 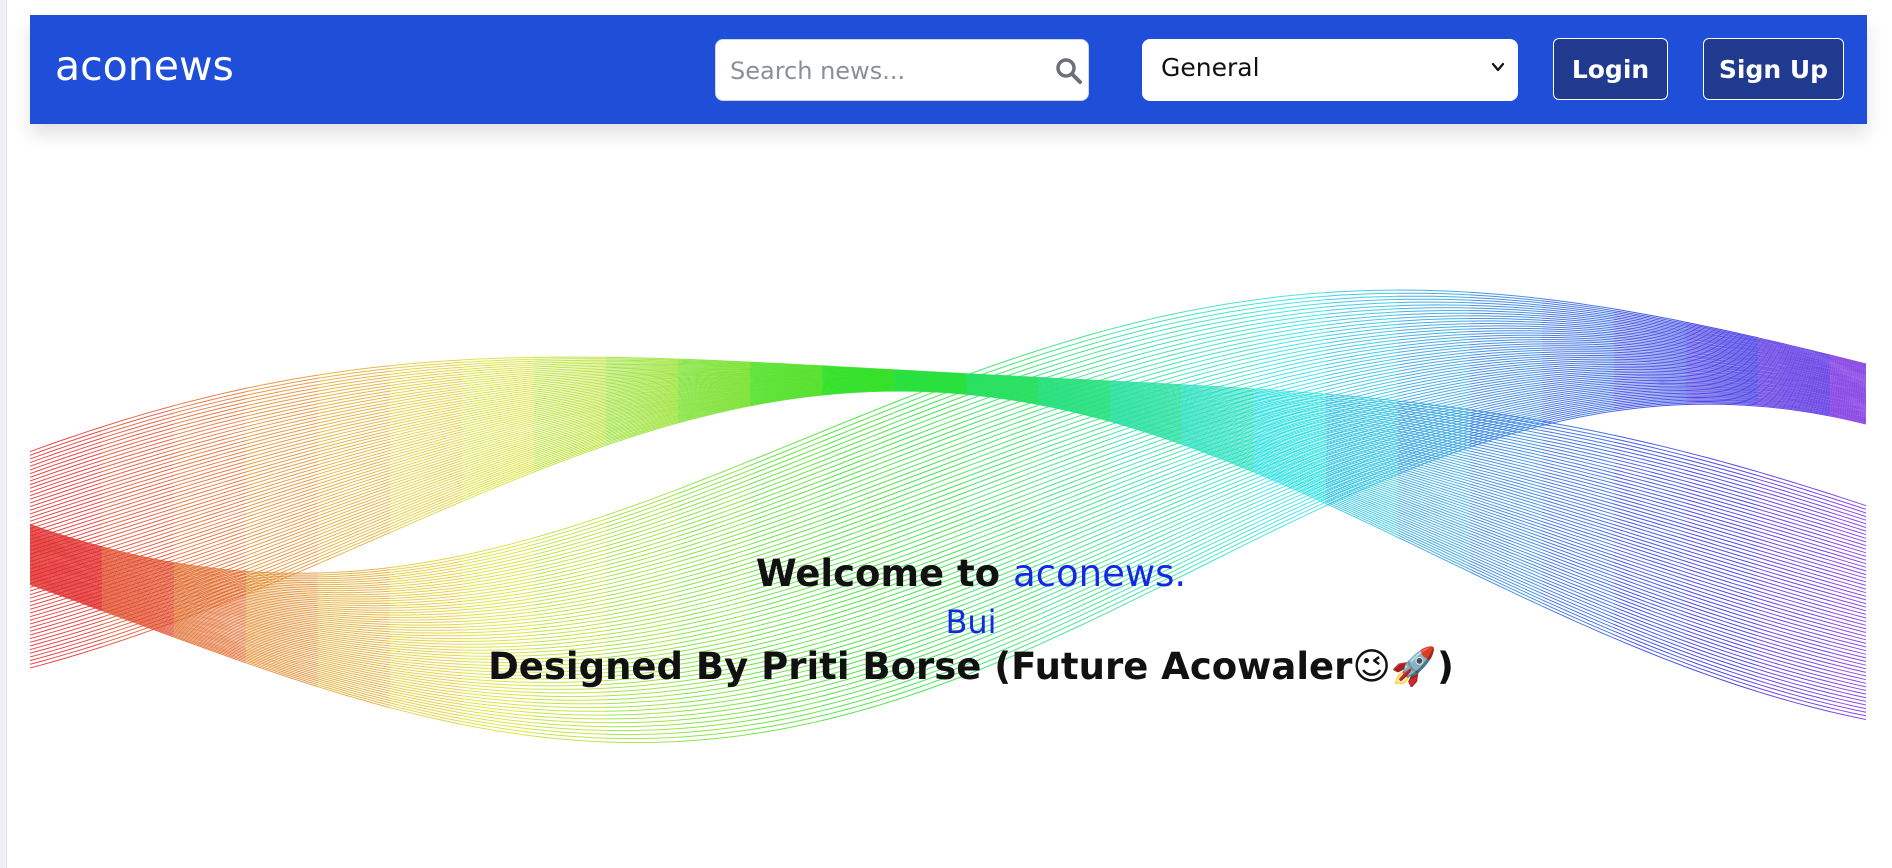 I want to click on welcome-heading: Welcome to aconews., so click(x=946, y=573).